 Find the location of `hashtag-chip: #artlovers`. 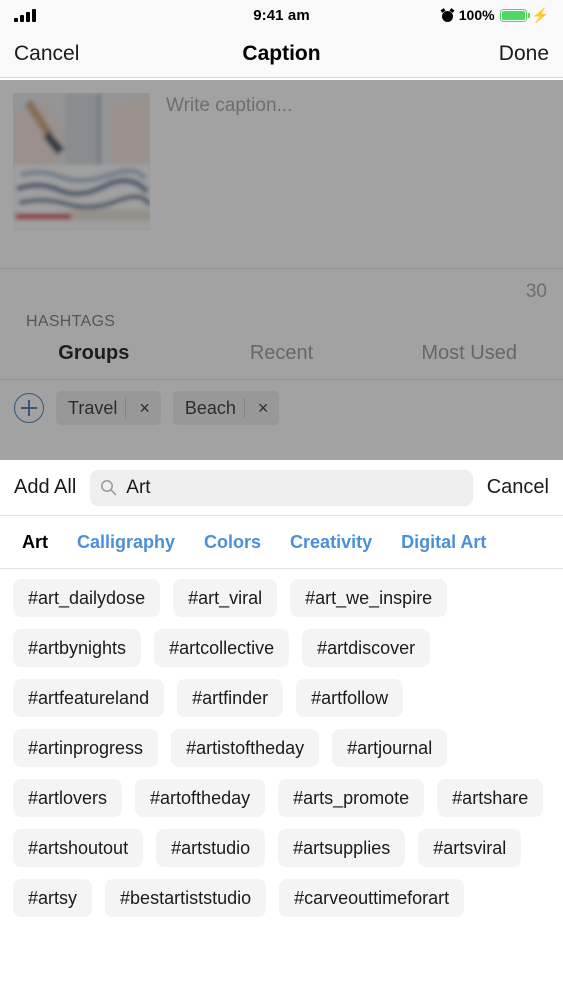

hashtag-chip: #artlovers is located at coordinates (68, 798).